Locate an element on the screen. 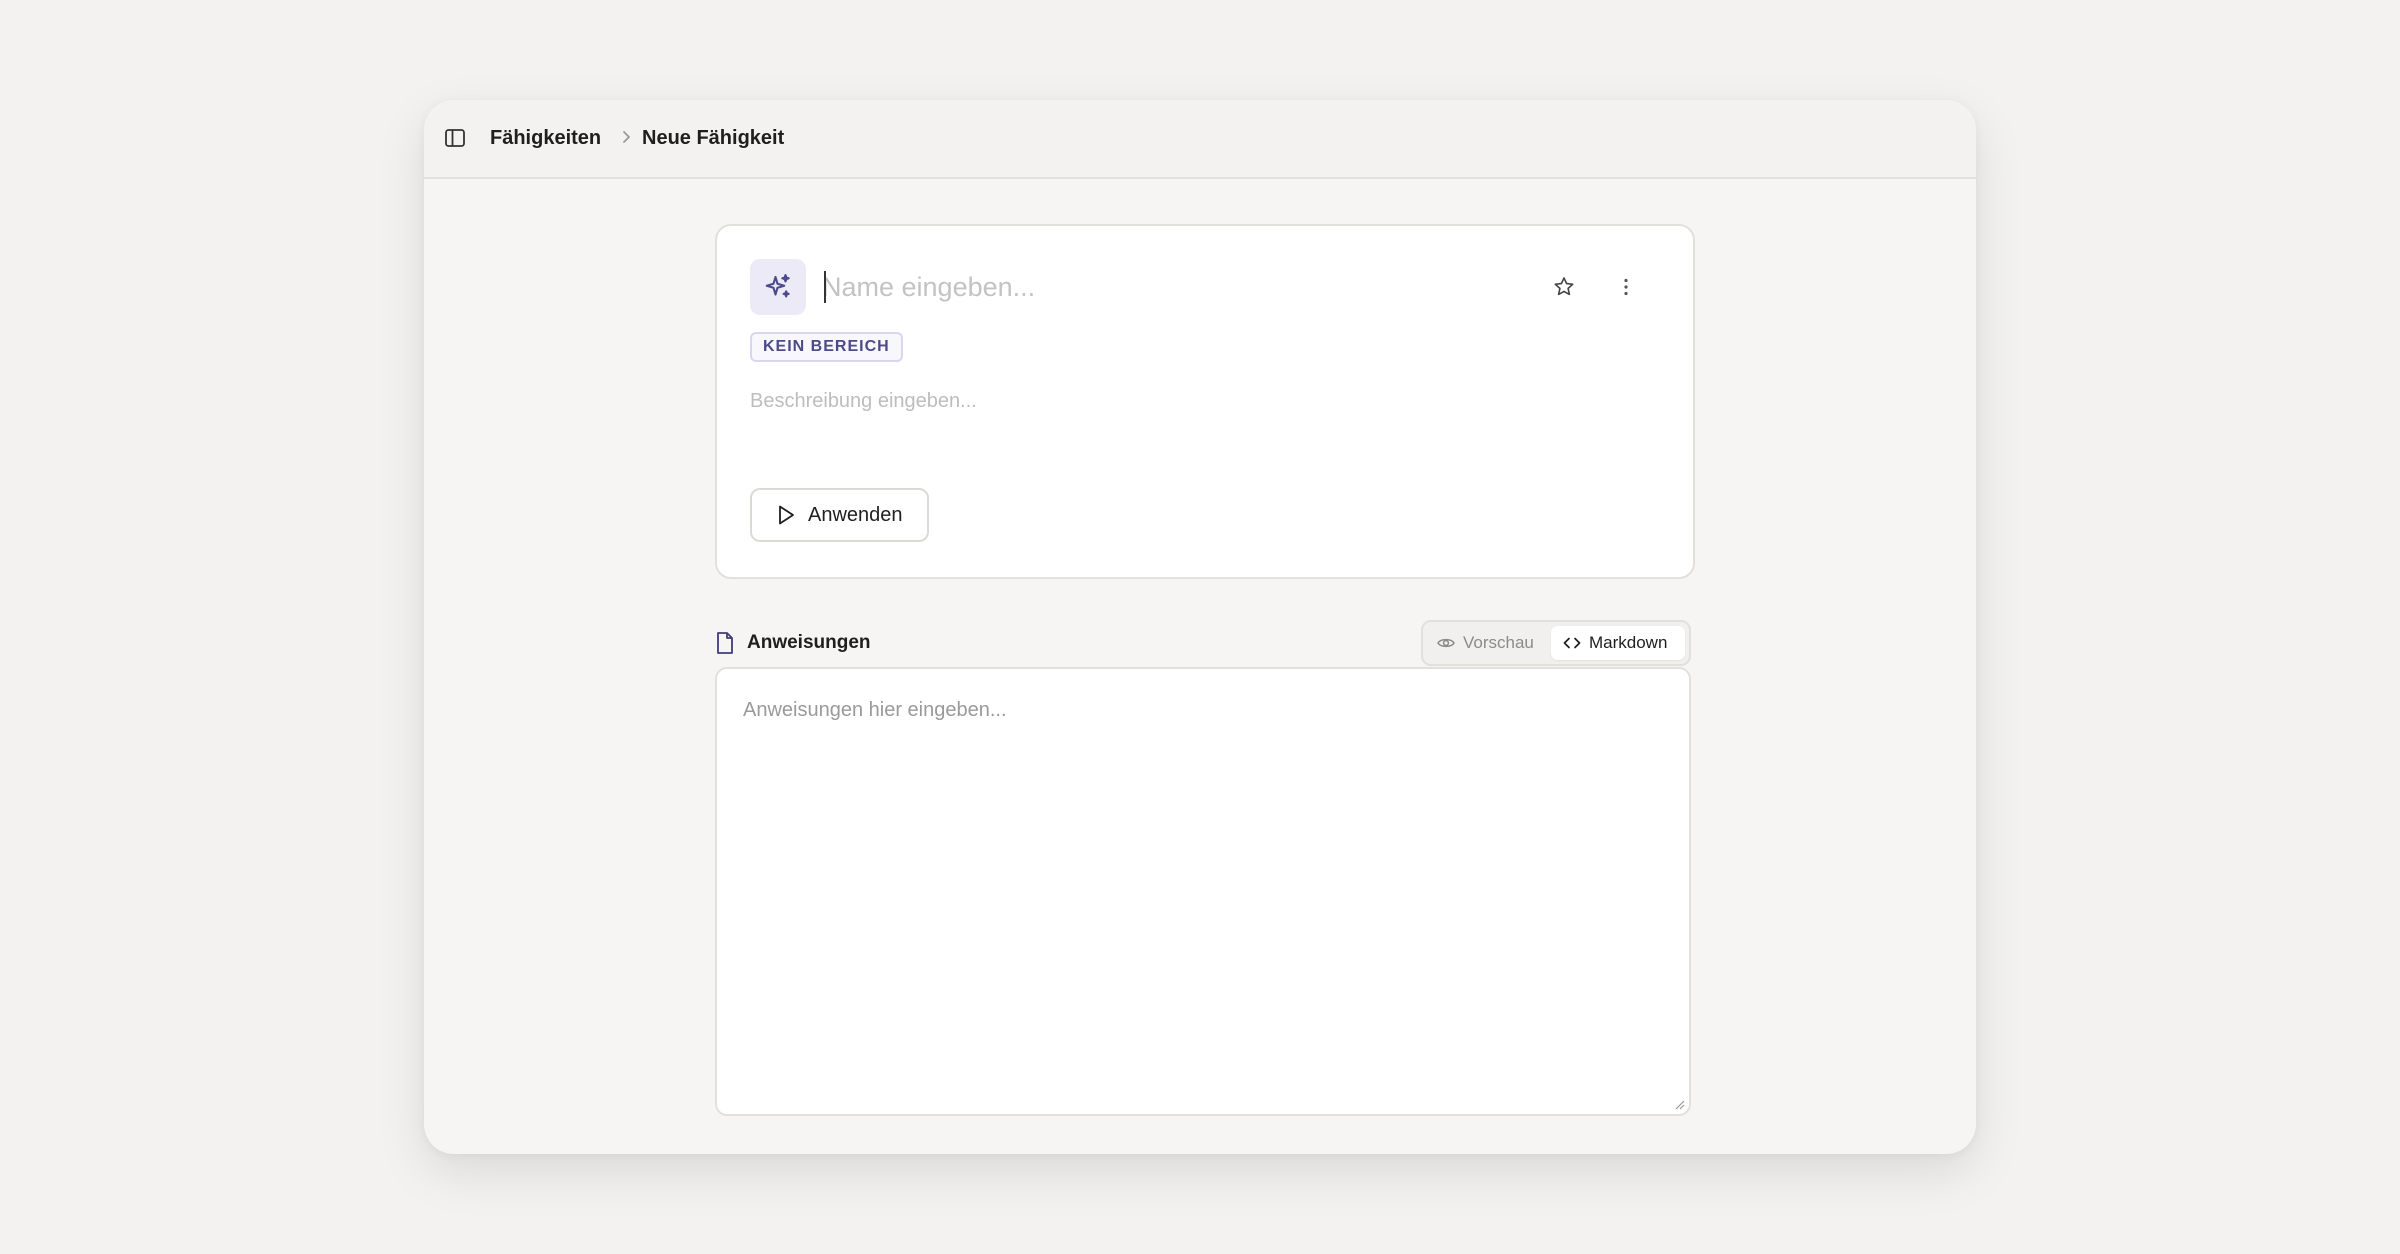  play-icon is located at coordinates (786, 515).